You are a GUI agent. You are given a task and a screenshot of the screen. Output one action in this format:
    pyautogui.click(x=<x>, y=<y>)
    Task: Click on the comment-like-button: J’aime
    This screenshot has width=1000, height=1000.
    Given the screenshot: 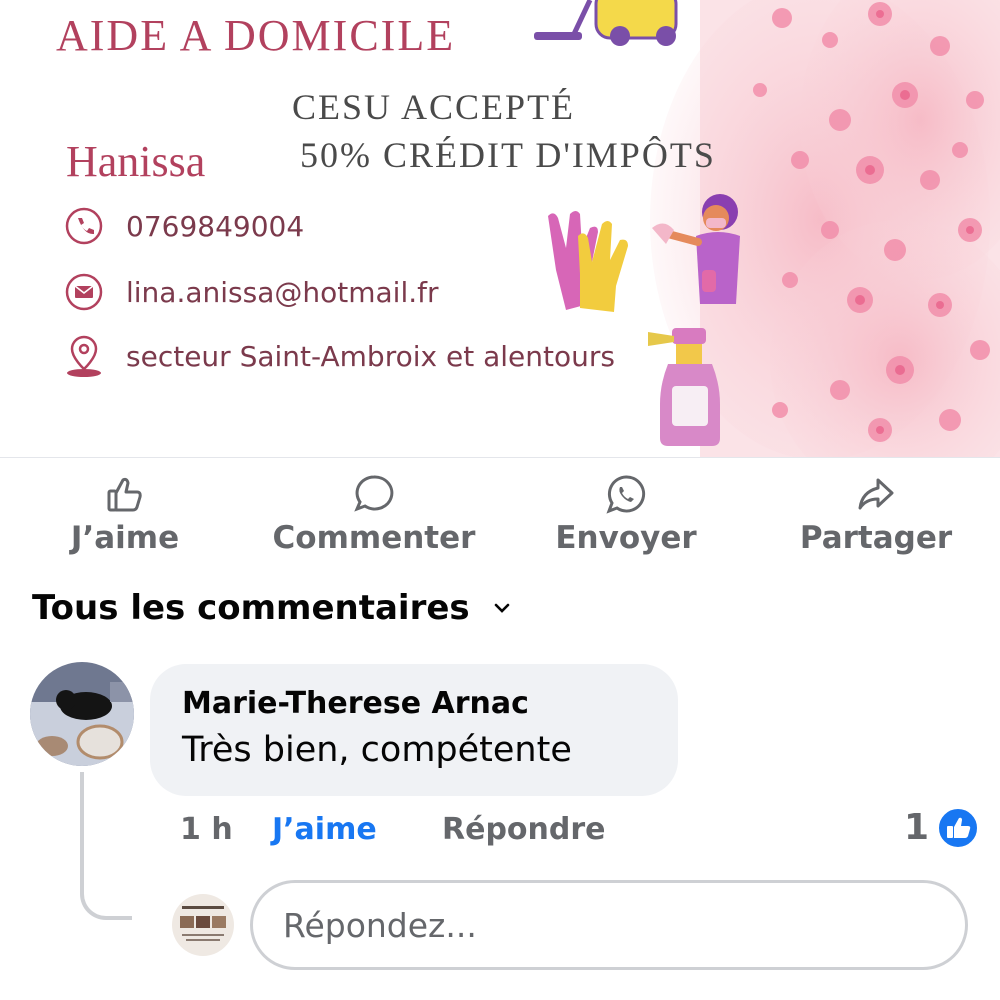 What is the action you would take?
    pyautogui.click(x=324, y=830)
    